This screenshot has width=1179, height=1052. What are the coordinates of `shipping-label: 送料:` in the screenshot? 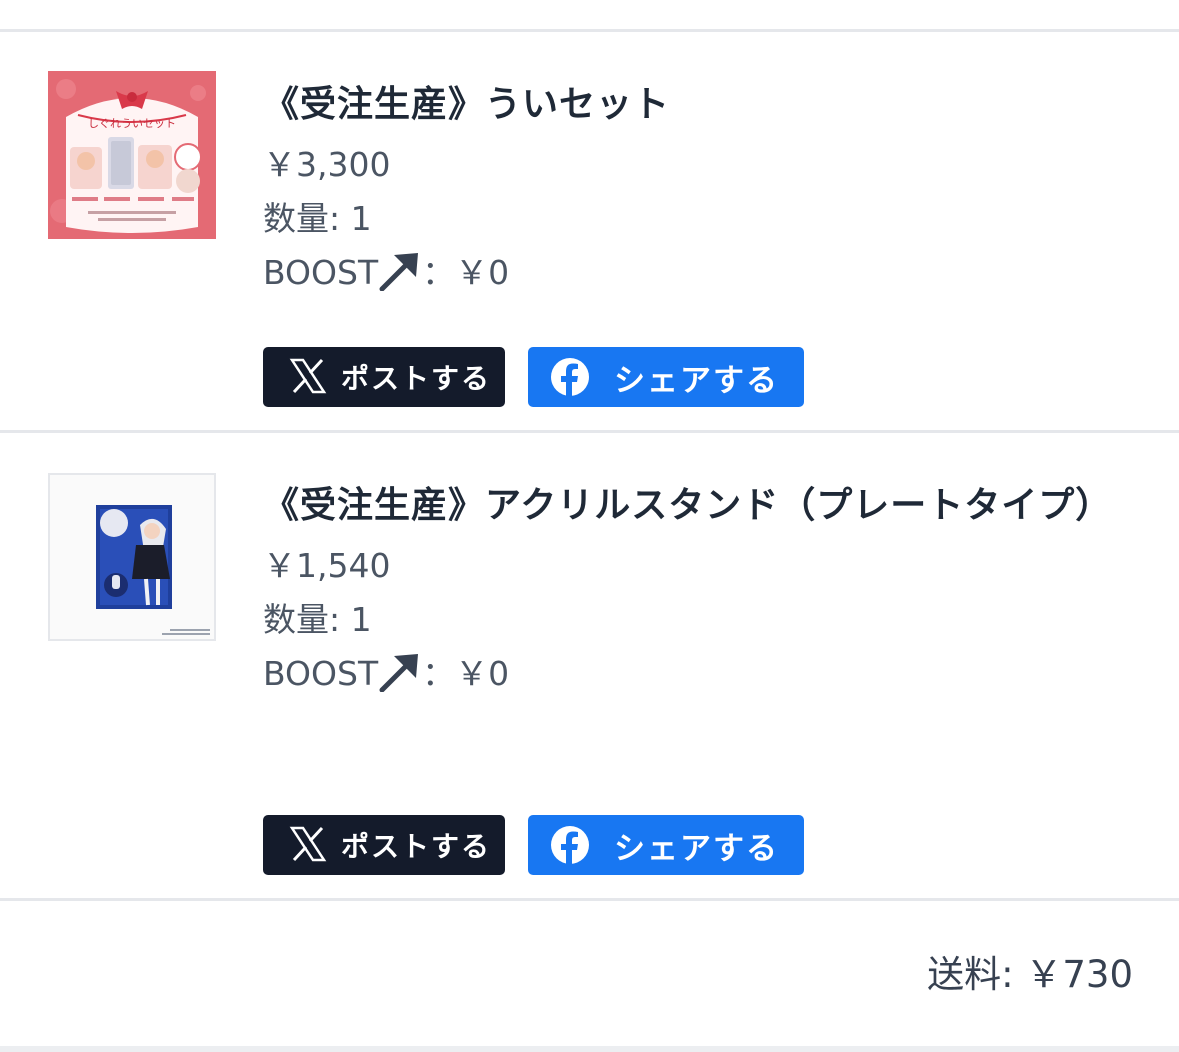 It's located at (970, 974).